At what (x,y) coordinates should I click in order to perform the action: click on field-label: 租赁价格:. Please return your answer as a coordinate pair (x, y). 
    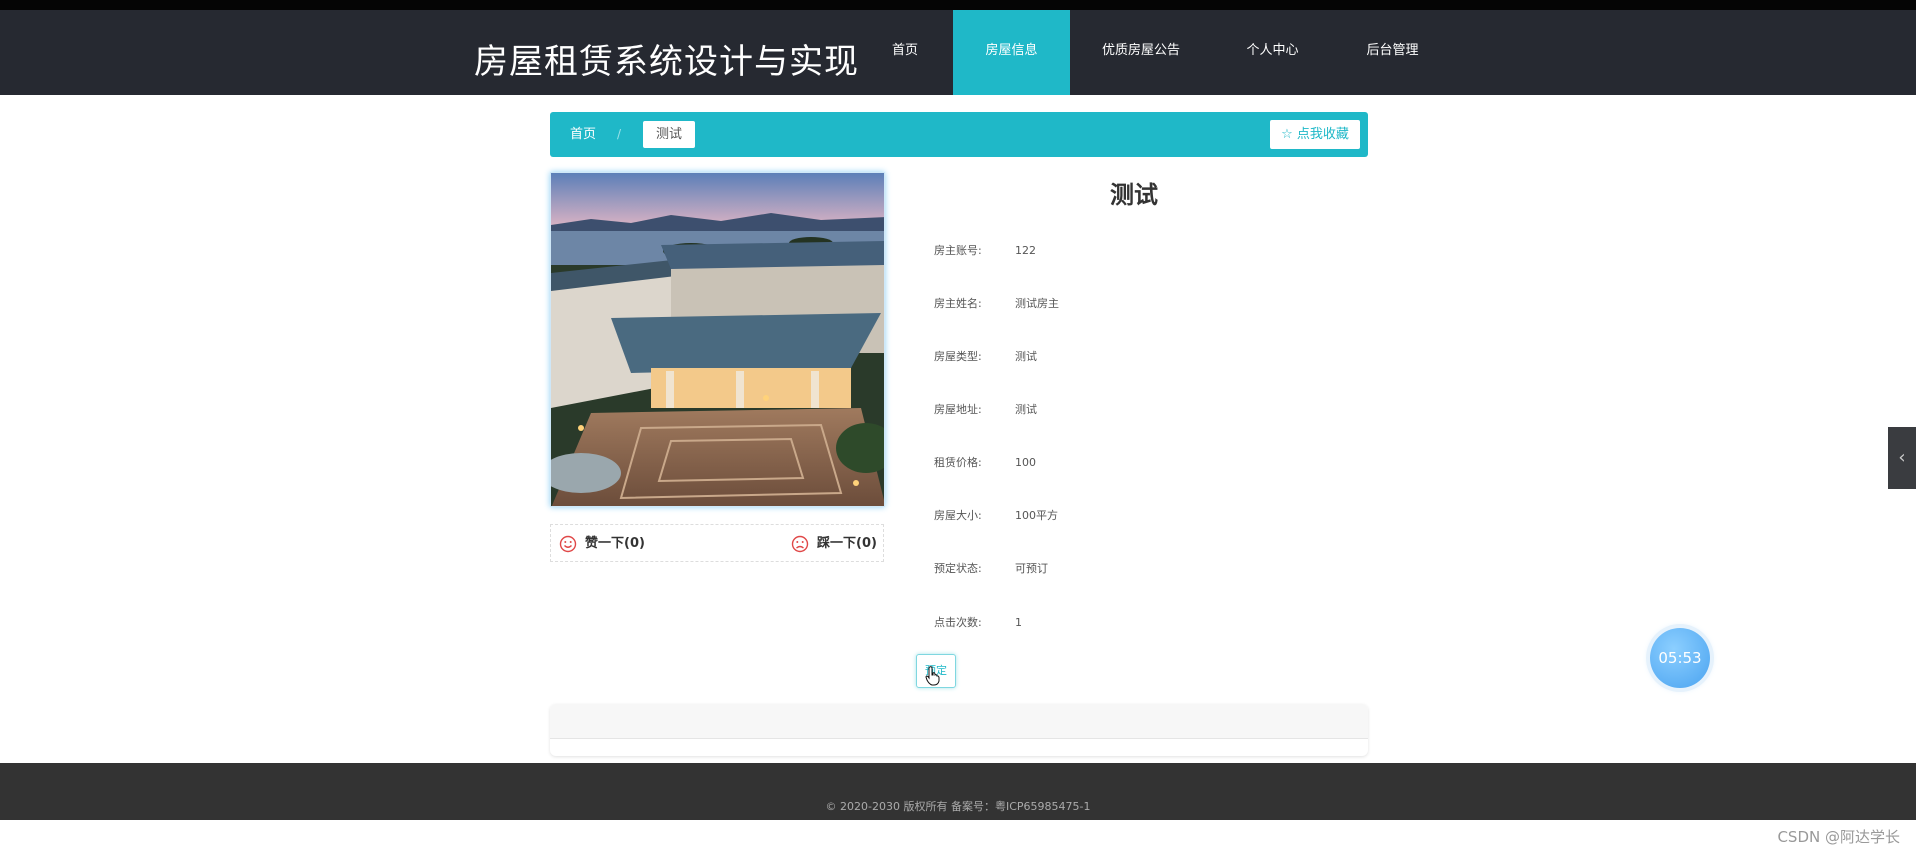
    Looking at the image, I should click on (958, 462).